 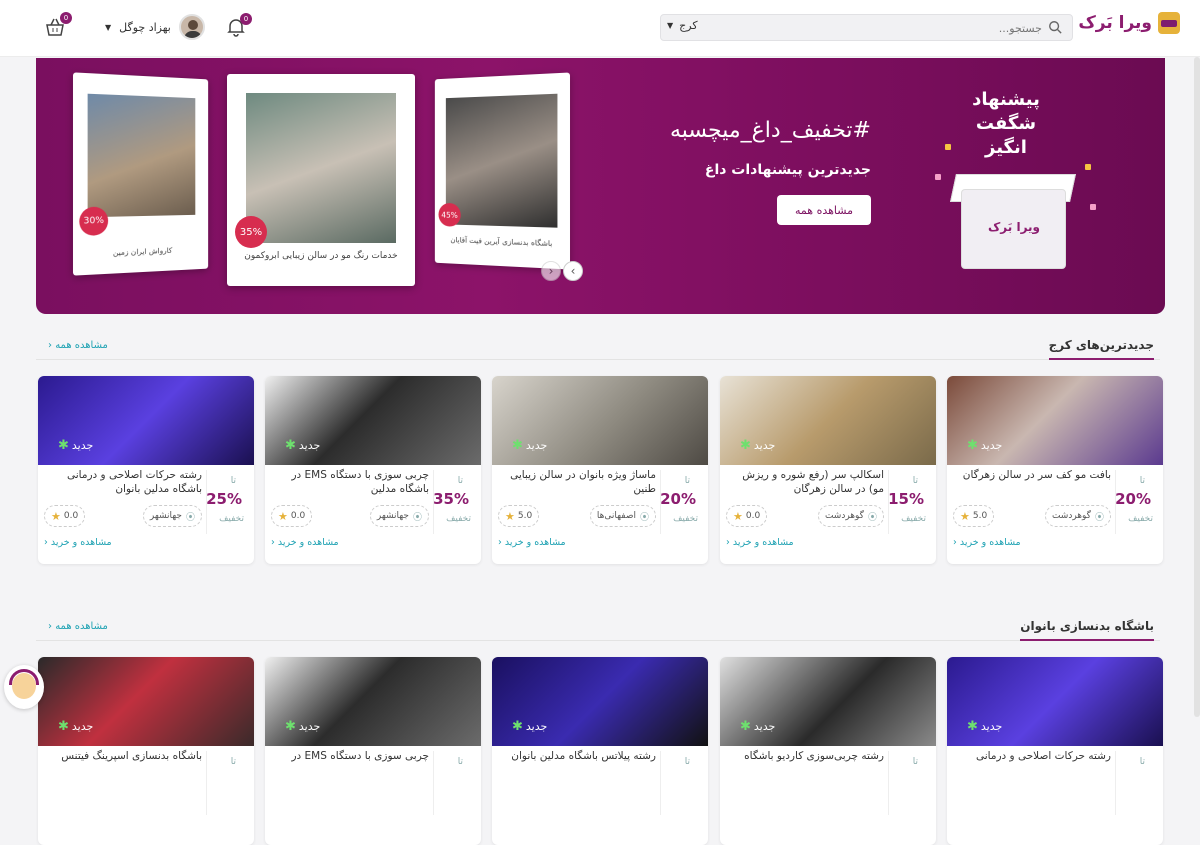 I want to click on hero-hashtag: #تخفیف_داغ_میچسبه, so click(x=770, y=130).